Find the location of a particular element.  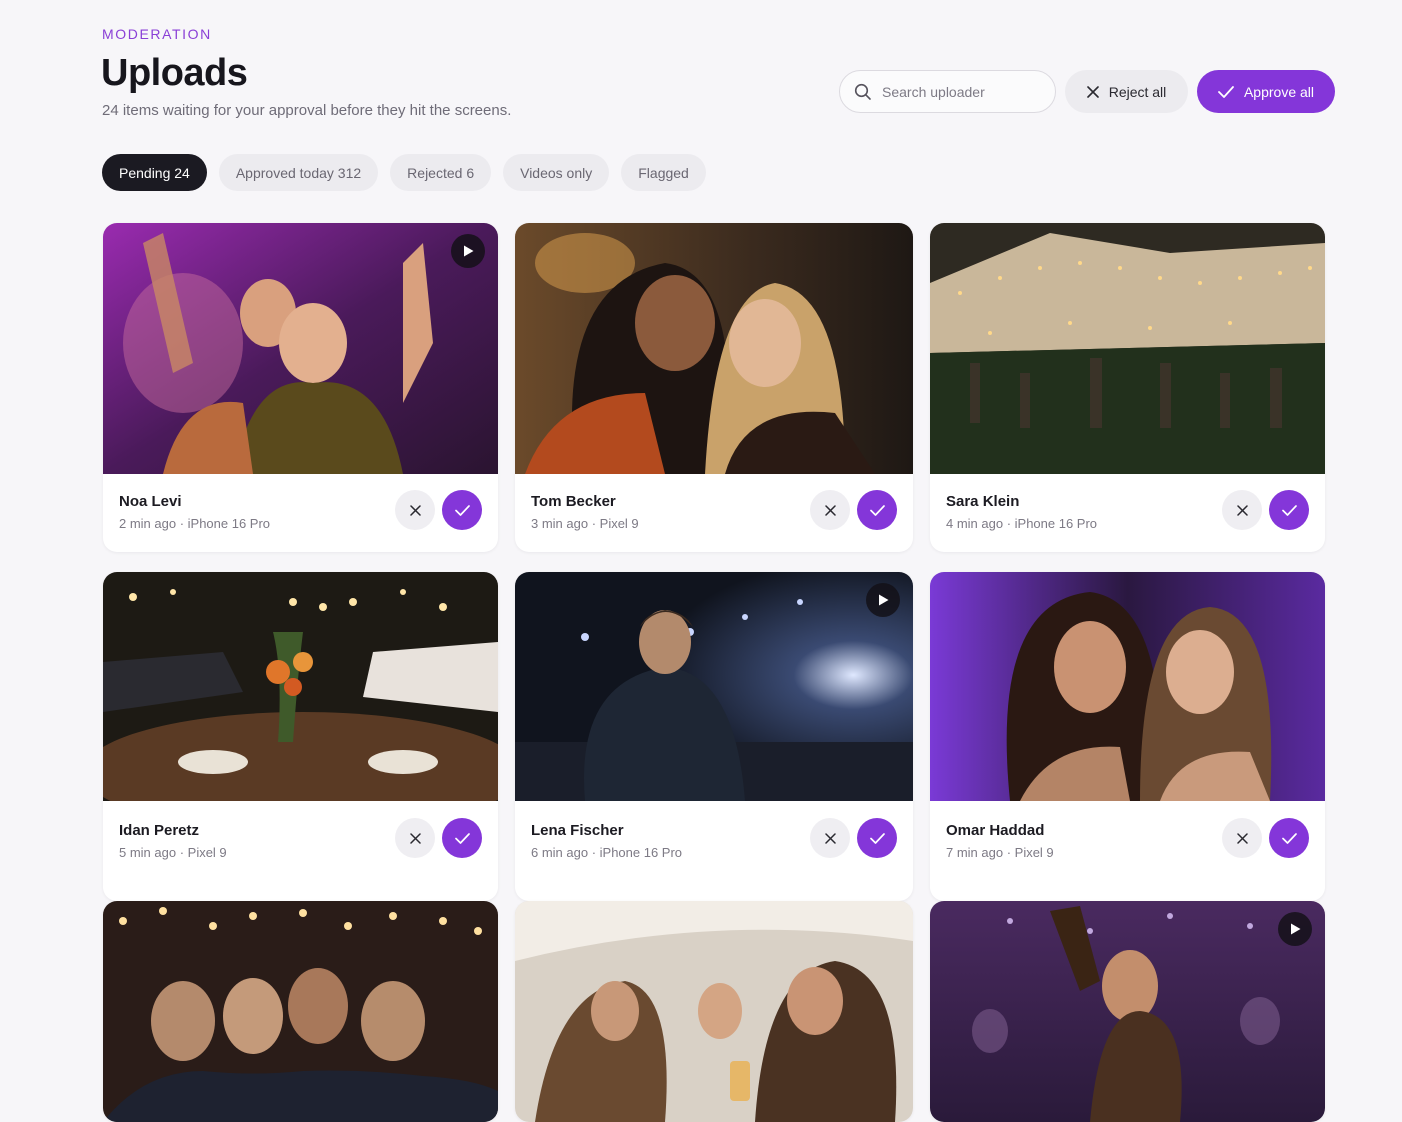

search-input is located at coordinates (962, 91).